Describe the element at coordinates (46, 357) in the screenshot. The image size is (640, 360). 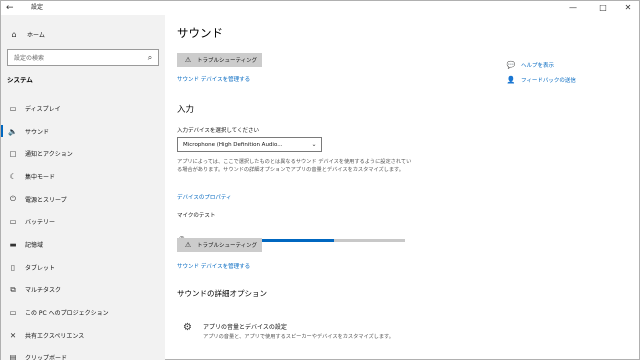
I see `sidebar-item-label: クリップボード` at that location.